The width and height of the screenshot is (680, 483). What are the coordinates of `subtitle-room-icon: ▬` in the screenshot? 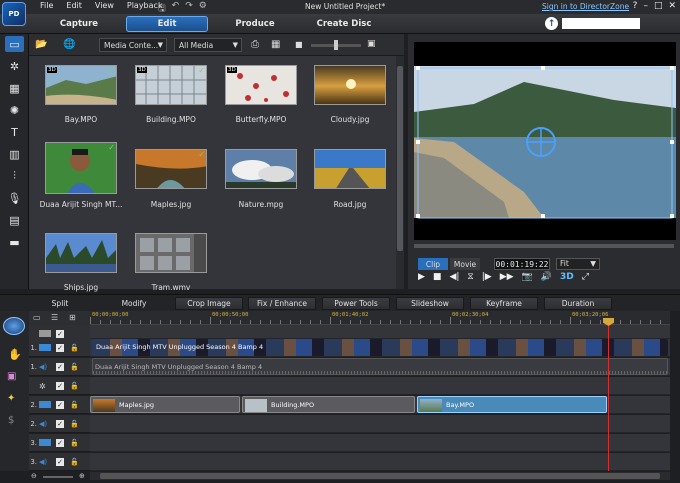 It's located at (14, 242).